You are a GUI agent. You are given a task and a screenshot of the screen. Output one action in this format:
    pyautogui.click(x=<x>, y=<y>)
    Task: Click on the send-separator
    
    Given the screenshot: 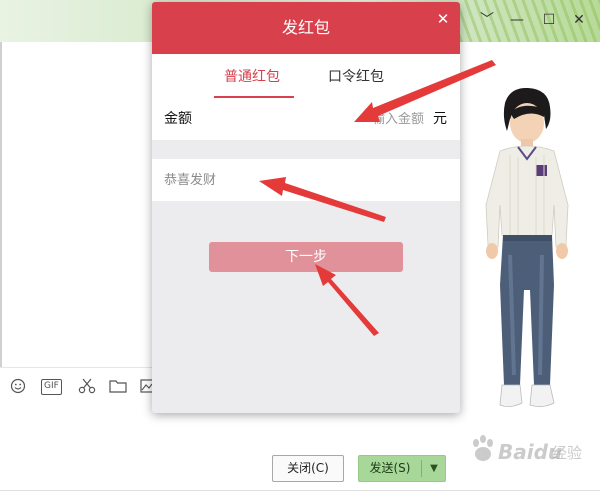 What is the action you would take?
    pyautogui.click(x=421, y=468)
    